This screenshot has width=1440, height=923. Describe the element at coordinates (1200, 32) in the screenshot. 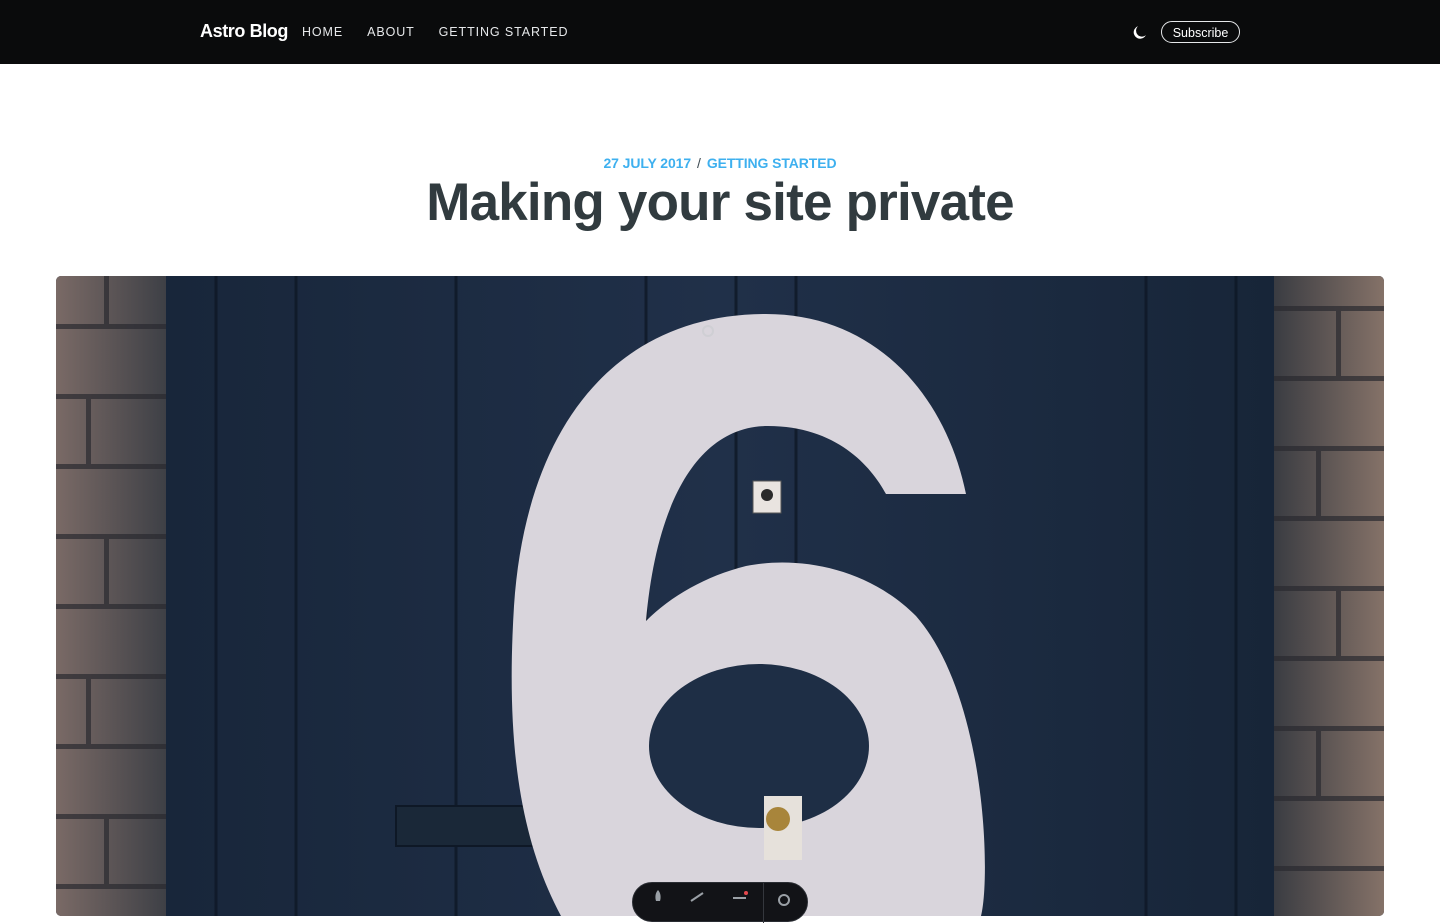

I see `subscribe-button: Subscribe` at that location.